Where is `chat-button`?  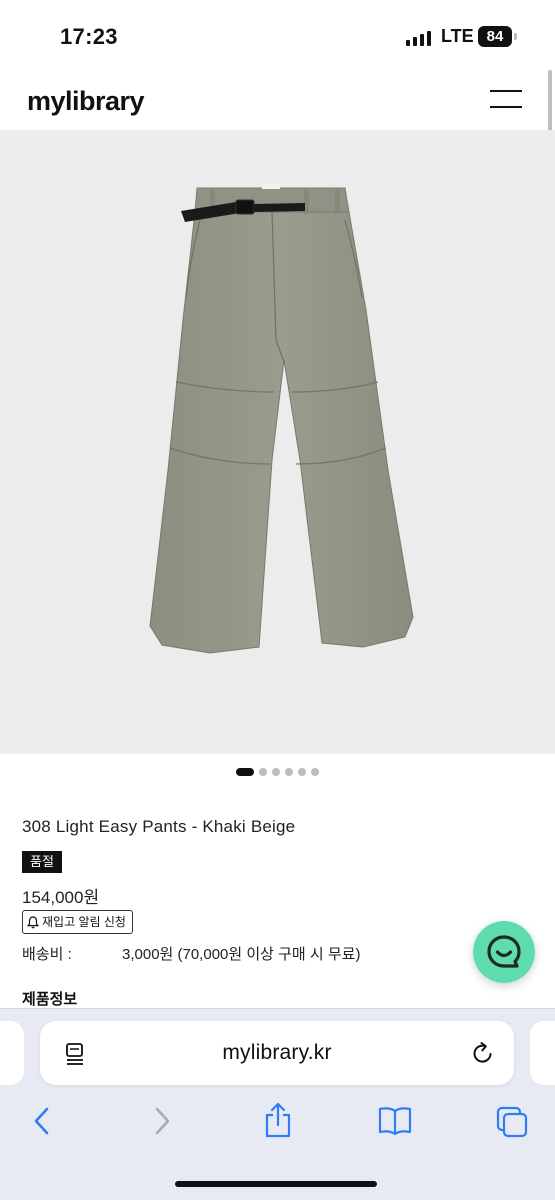 chat-button is located at coordinates (504, 952).